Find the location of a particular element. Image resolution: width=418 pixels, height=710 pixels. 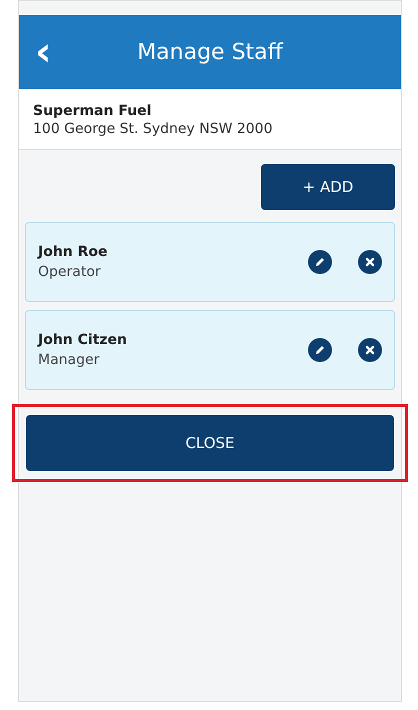

business-address: 100 George St. Sydney NSW 2000 is located at coordinates (153, 129).